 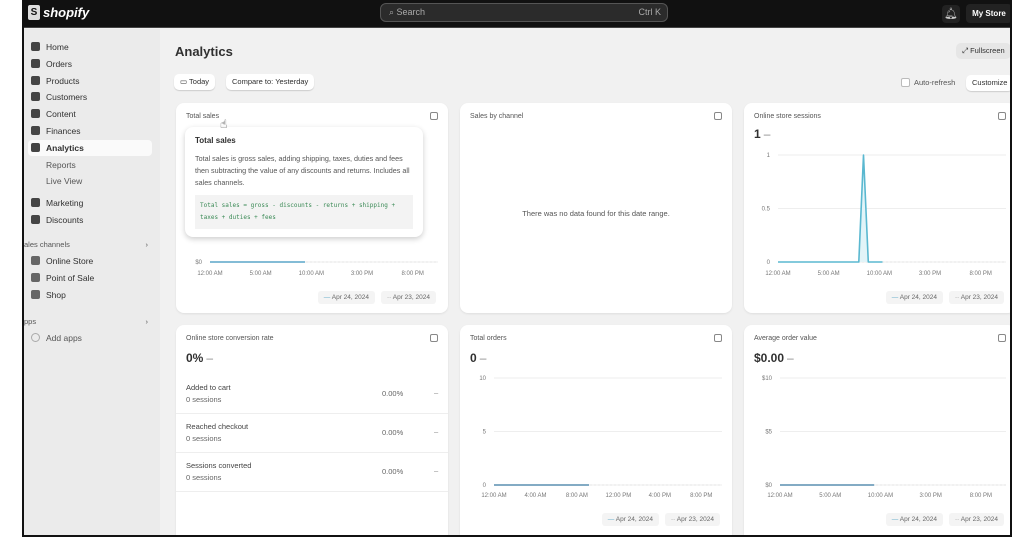 What do you see at coordinates (496, 116) in the screenshot?
I see `card-title: Sales by channel` at bounding box center [496, 116].